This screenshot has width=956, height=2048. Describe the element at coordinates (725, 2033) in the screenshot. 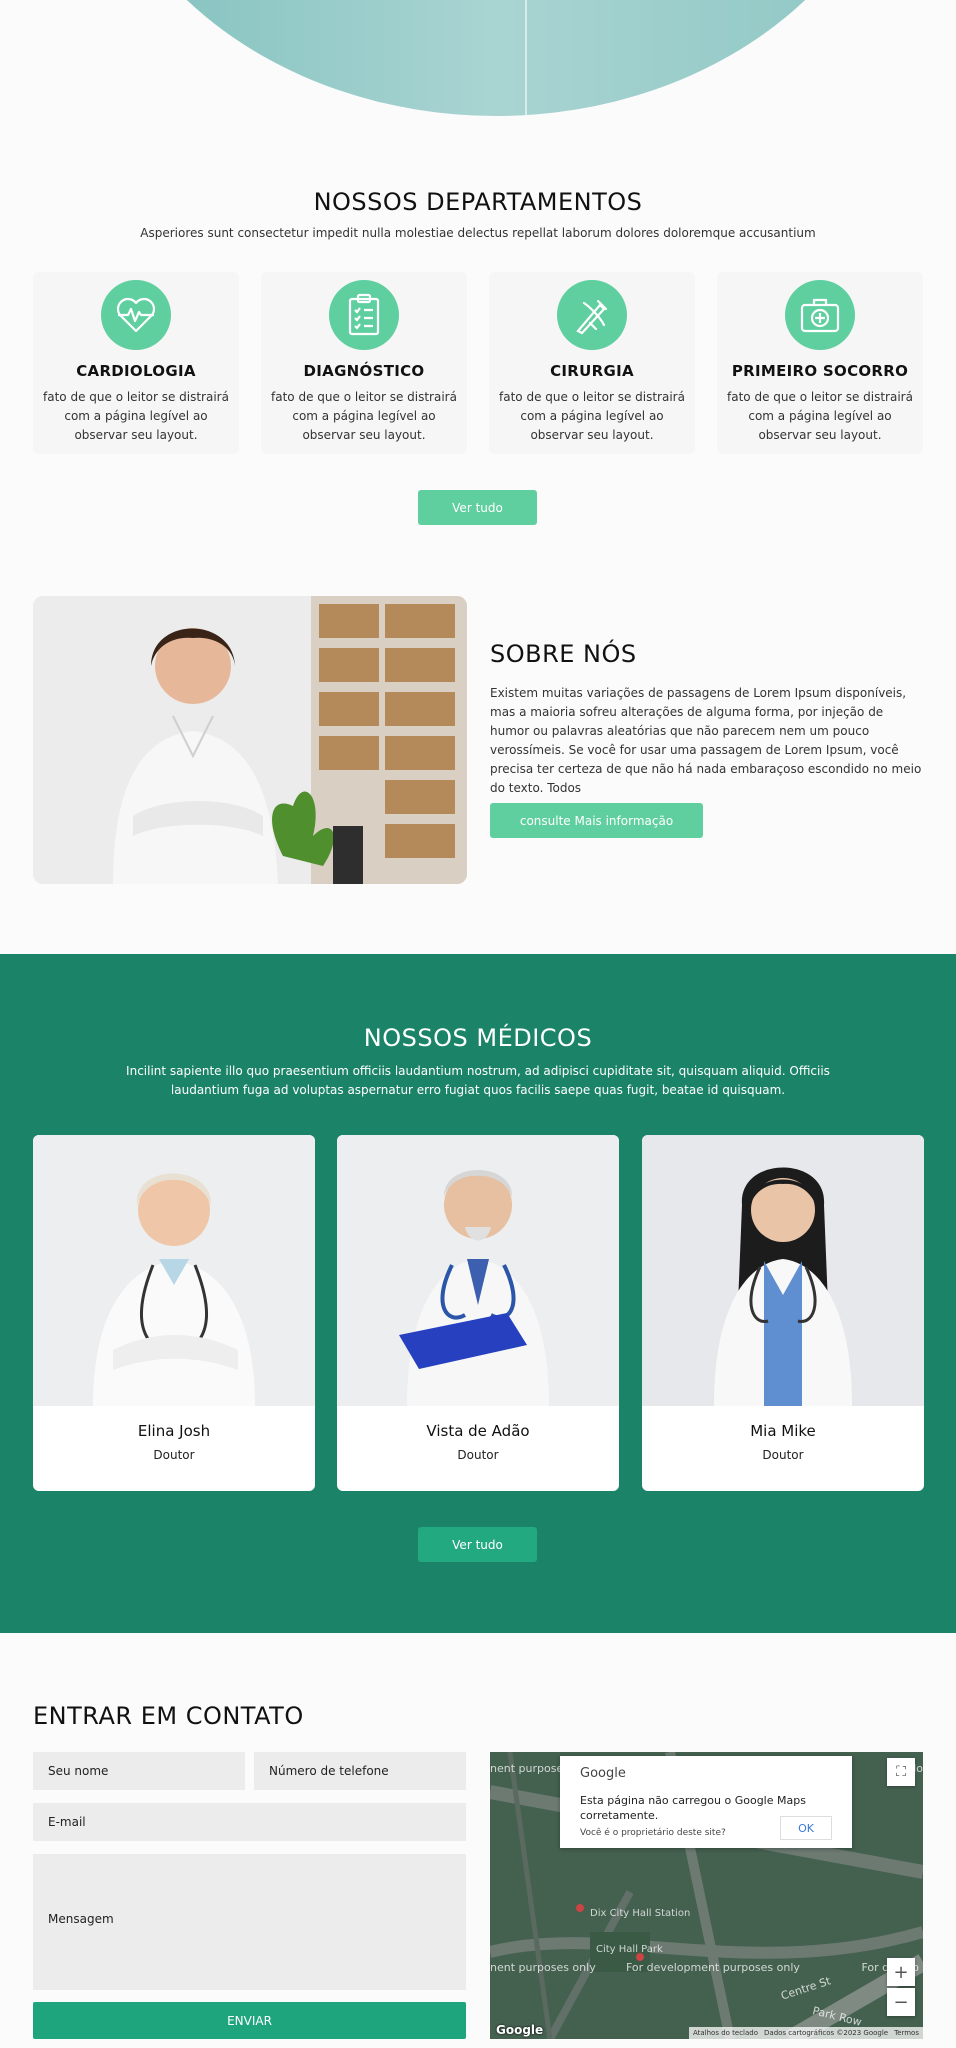

I see `keyboard-shortcuts-link: Atalhos do teclado` at that location.